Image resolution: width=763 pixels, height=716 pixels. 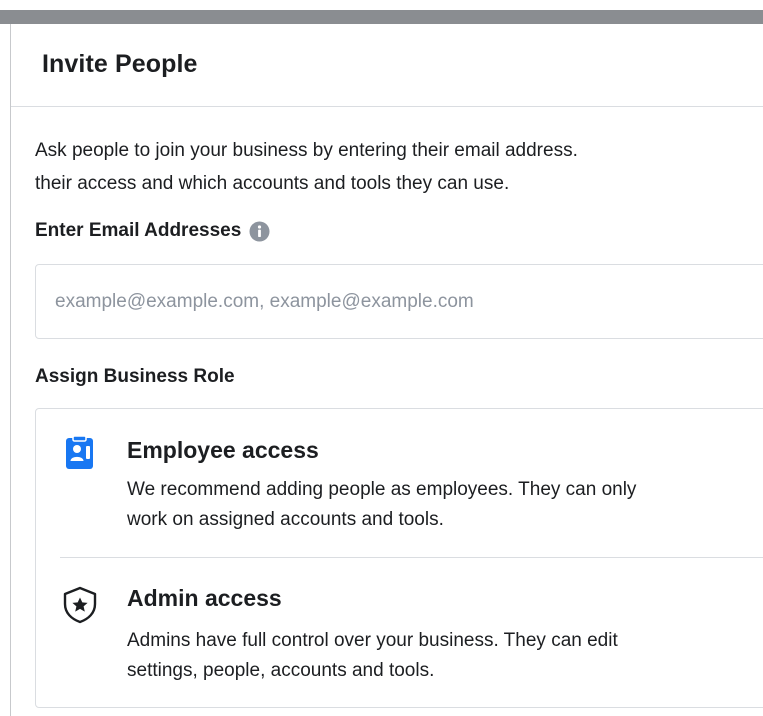 I want to click on info-icon, so click(x=259, y=231).